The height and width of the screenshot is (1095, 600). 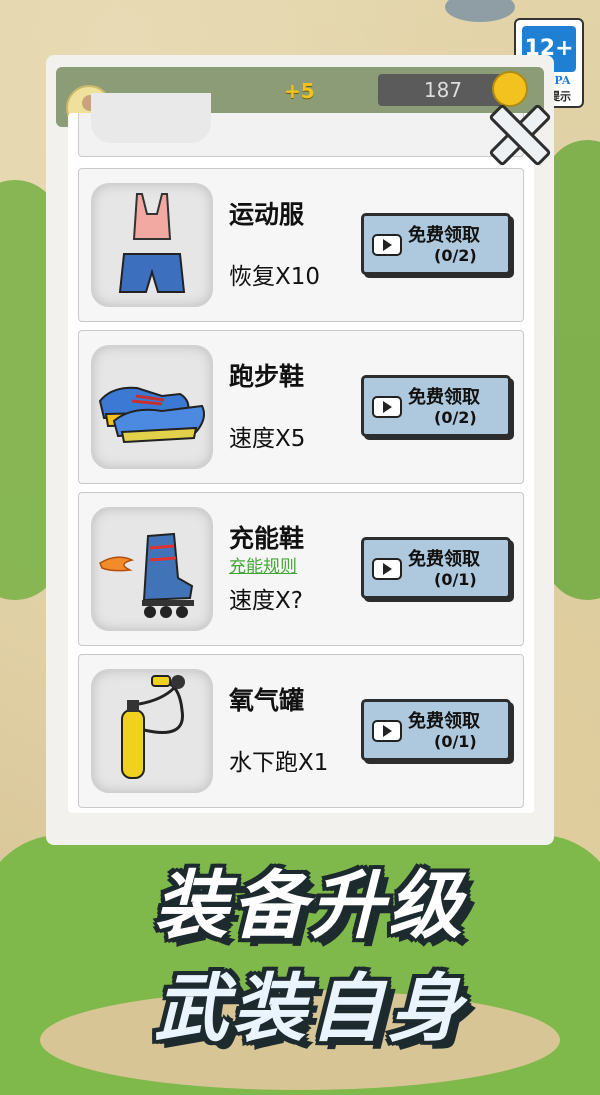 I want to click on bonus-indicator: +5, so click(x=299, y=91).